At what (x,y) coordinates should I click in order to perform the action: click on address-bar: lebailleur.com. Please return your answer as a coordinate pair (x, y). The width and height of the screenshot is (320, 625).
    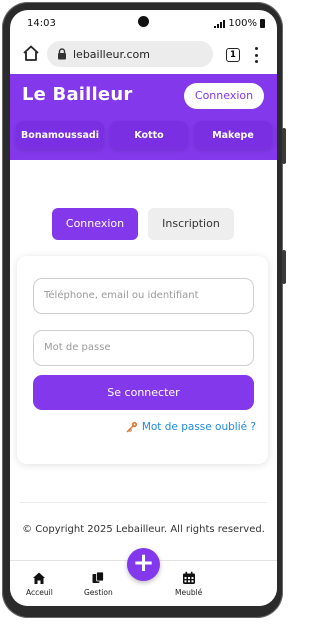
    Looking at the image, I should click on (130, 54).